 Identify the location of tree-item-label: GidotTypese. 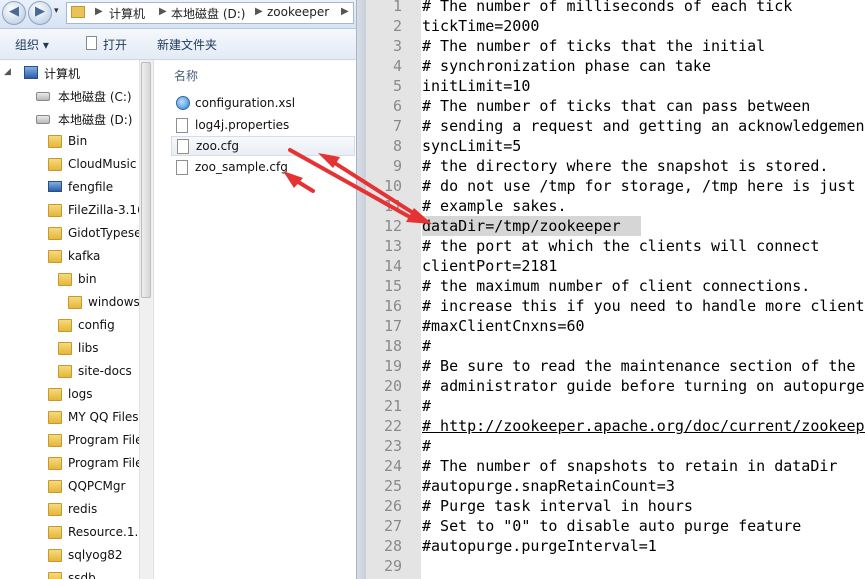
(105, 233).